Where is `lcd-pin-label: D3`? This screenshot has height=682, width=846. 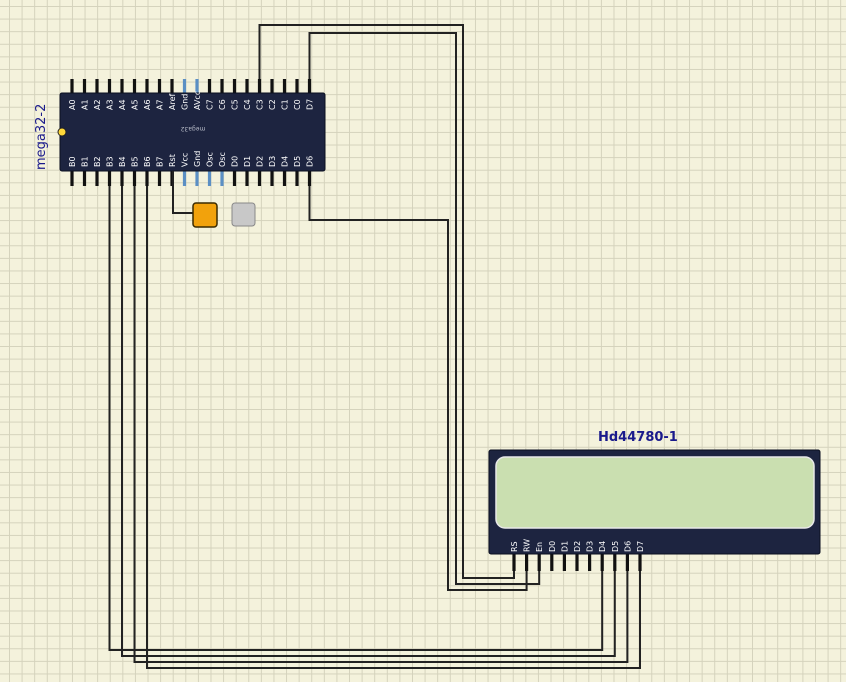 lcd-pin-label: D3 is located at coordinates (590, 546).